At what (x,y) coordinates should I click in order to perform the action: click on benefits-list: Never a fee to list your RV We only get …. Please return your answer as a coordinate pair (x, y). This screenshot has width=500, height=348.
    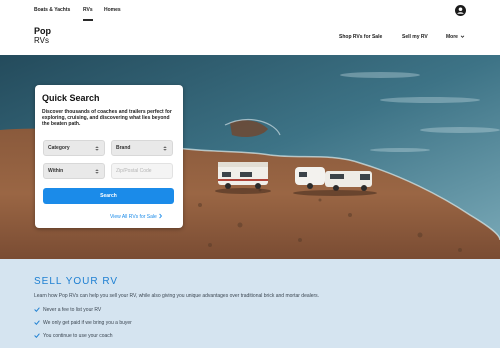
    Looking at the image, I should click on (83, 326).